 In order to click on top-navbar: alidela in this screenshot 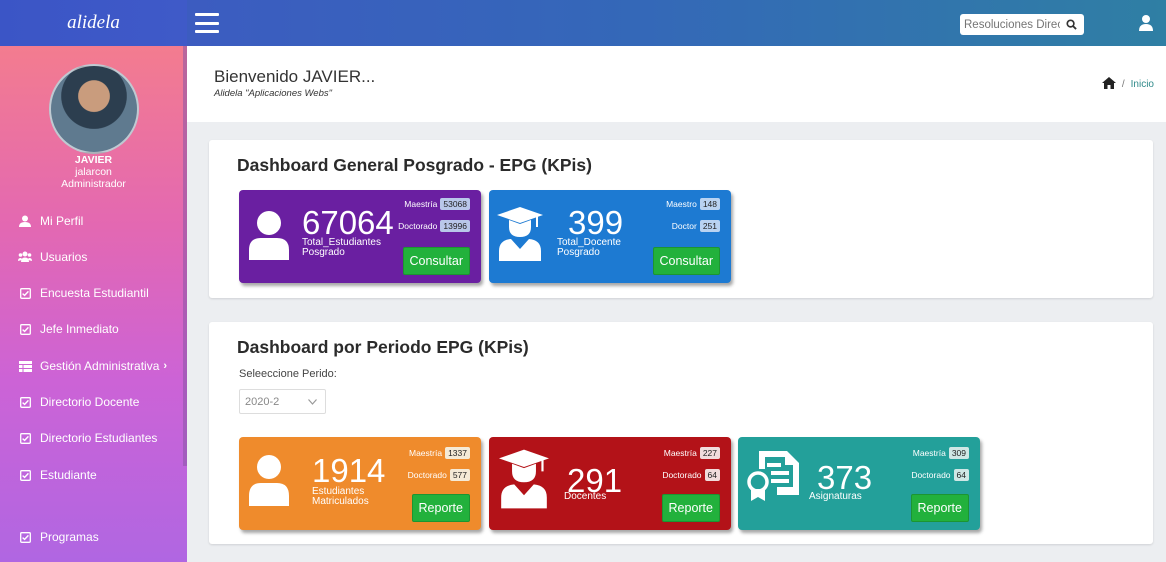, I will do `click(583, 23)`.